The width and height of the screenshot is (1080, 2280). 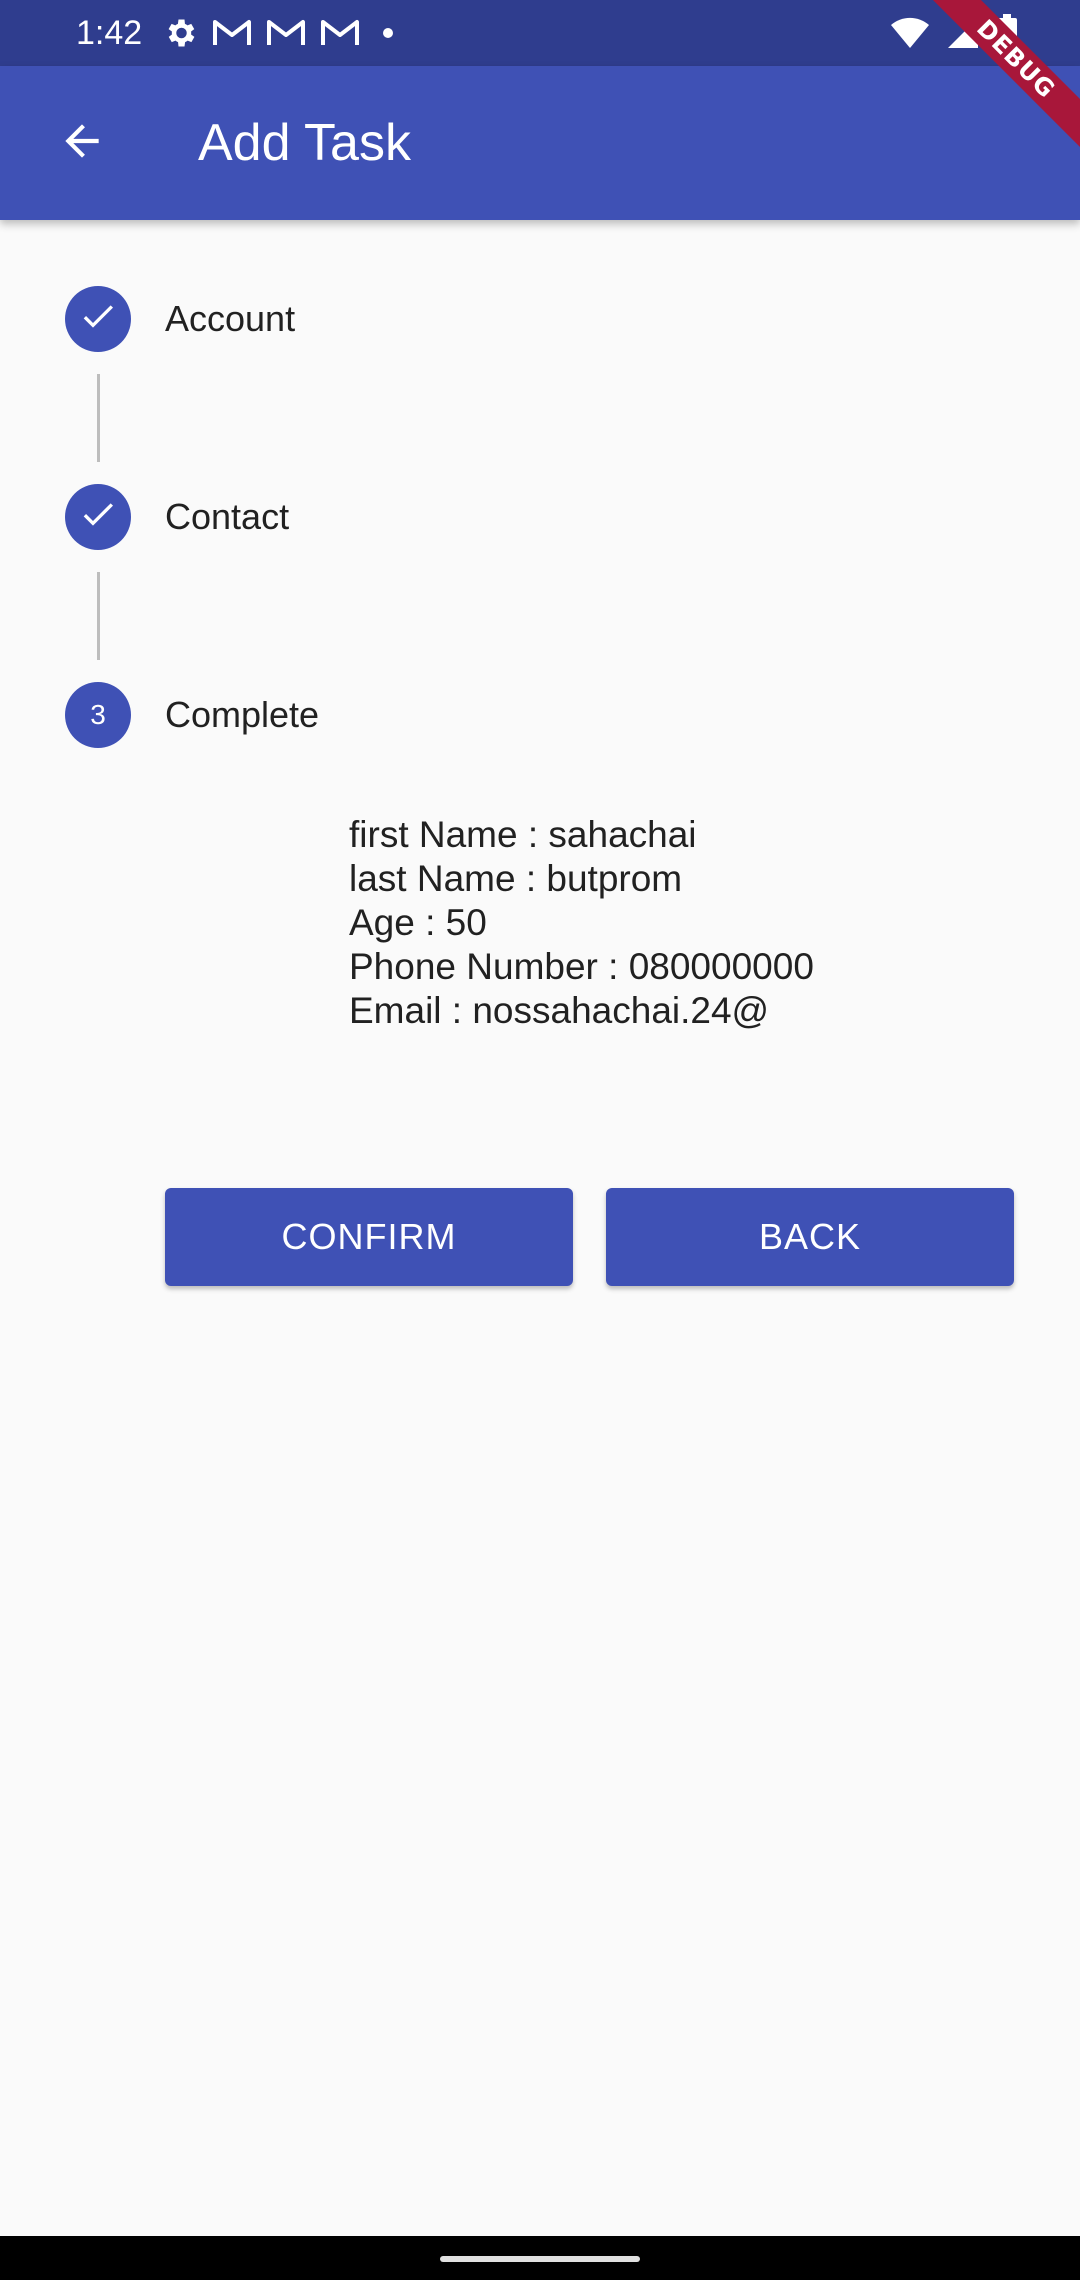 I want to click on app-bar: Add Task, so click(x=540, y=143).